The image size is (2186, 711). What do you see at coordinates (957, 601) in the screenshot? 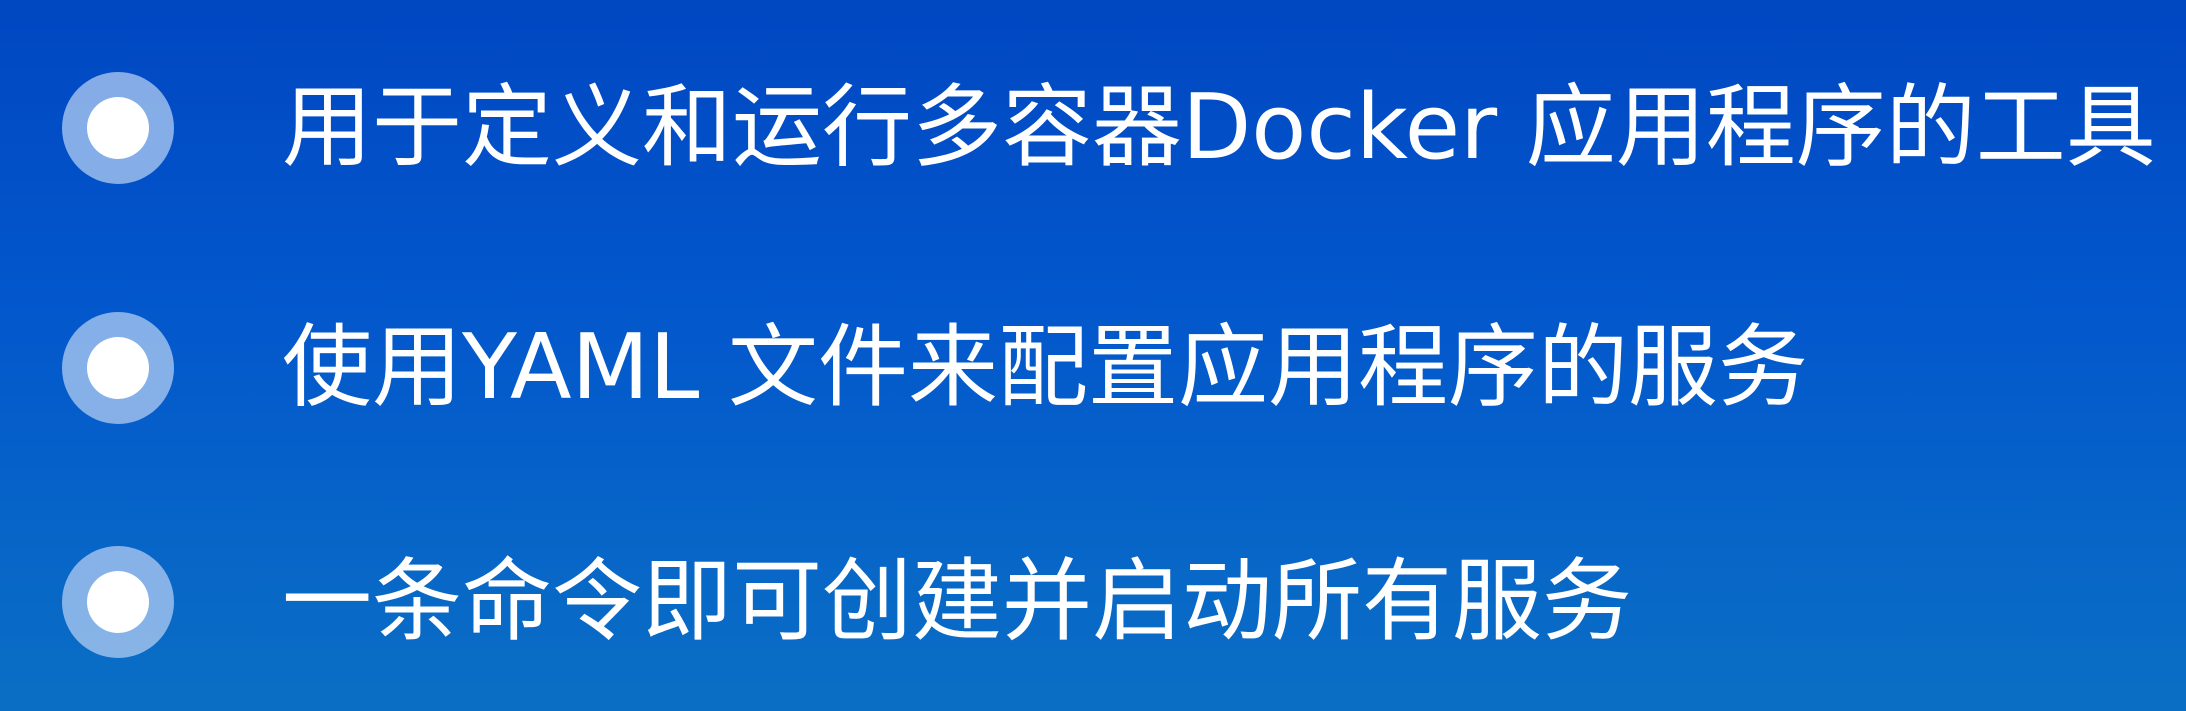
I see `bullet-text: 一条命令即可创建并启动所有服务` at bounding box center [957, 601].